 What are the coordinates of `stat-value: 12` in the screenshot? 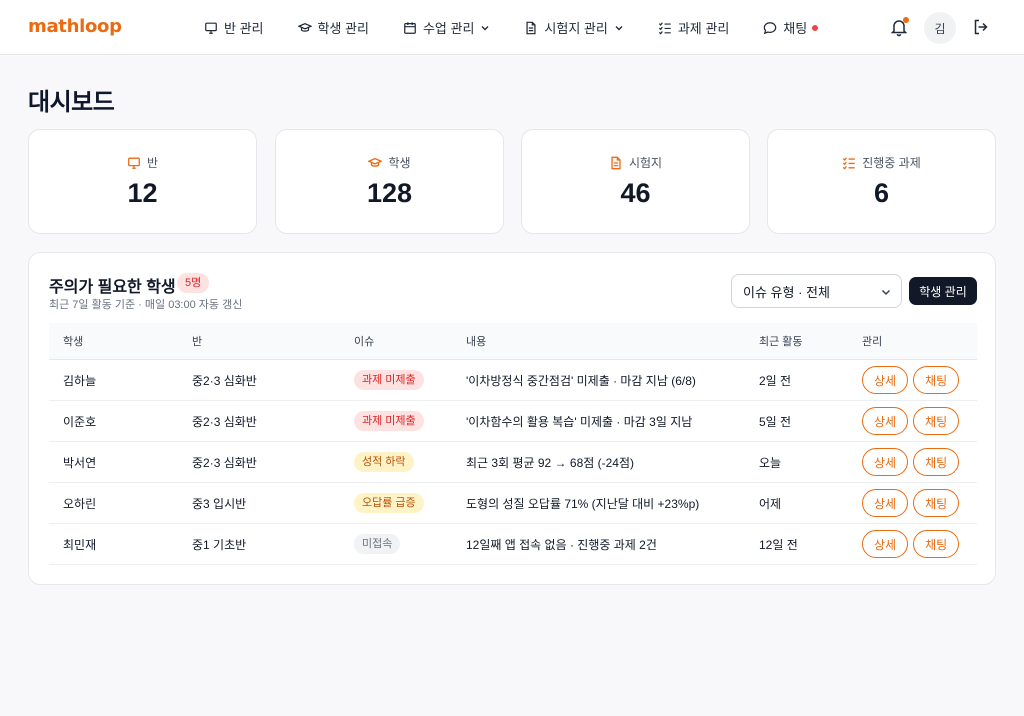 It's located at (142, 193).